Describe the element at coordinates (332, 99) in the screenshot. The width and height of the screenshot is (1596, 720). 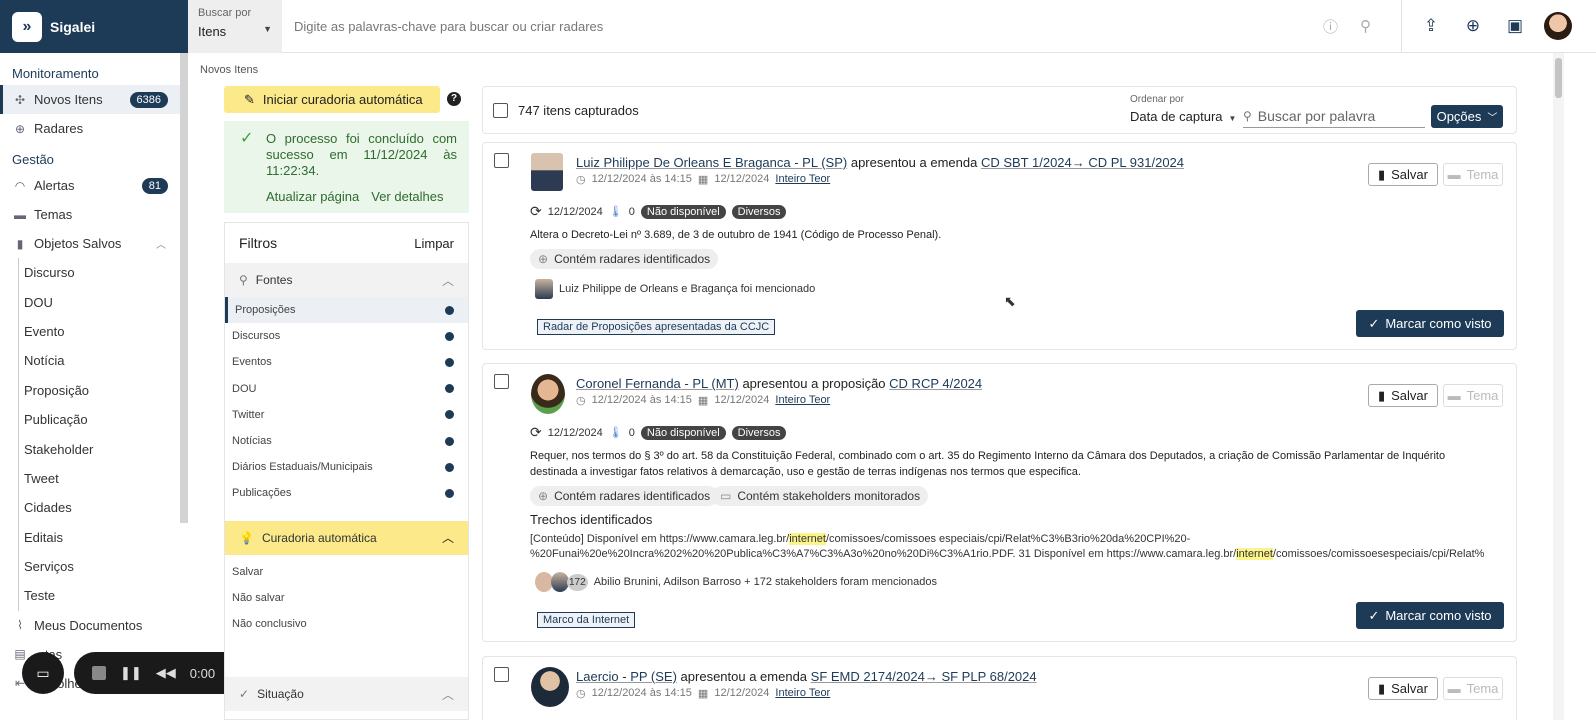
I see `start-curation-button: ✎ Iniciar curadoria automática` at that location.